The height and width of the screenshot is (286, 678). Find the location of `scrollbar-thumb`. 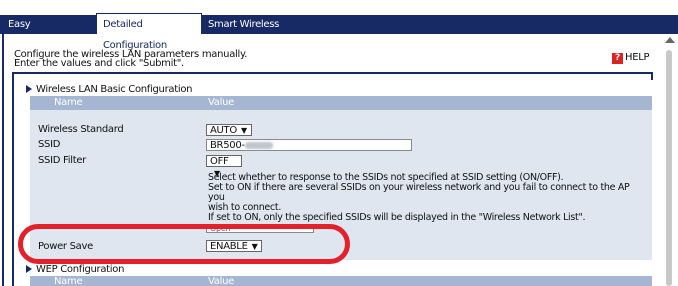

scrollbar-thumb is located at coordinates (669, 168).